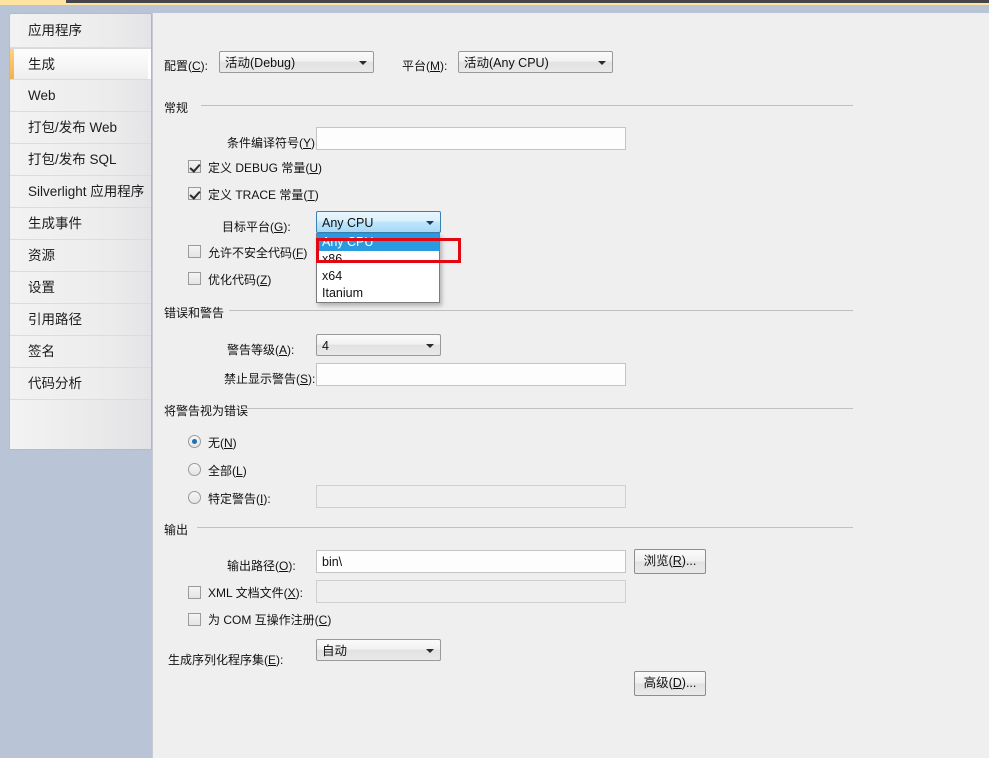 The height and width of the screenshot is (758, 989). What do you see at coordinates (256, 227) in the screenshot?
I see `target-platform-label: 目标平台(G):` at bounding box center [256, 227].